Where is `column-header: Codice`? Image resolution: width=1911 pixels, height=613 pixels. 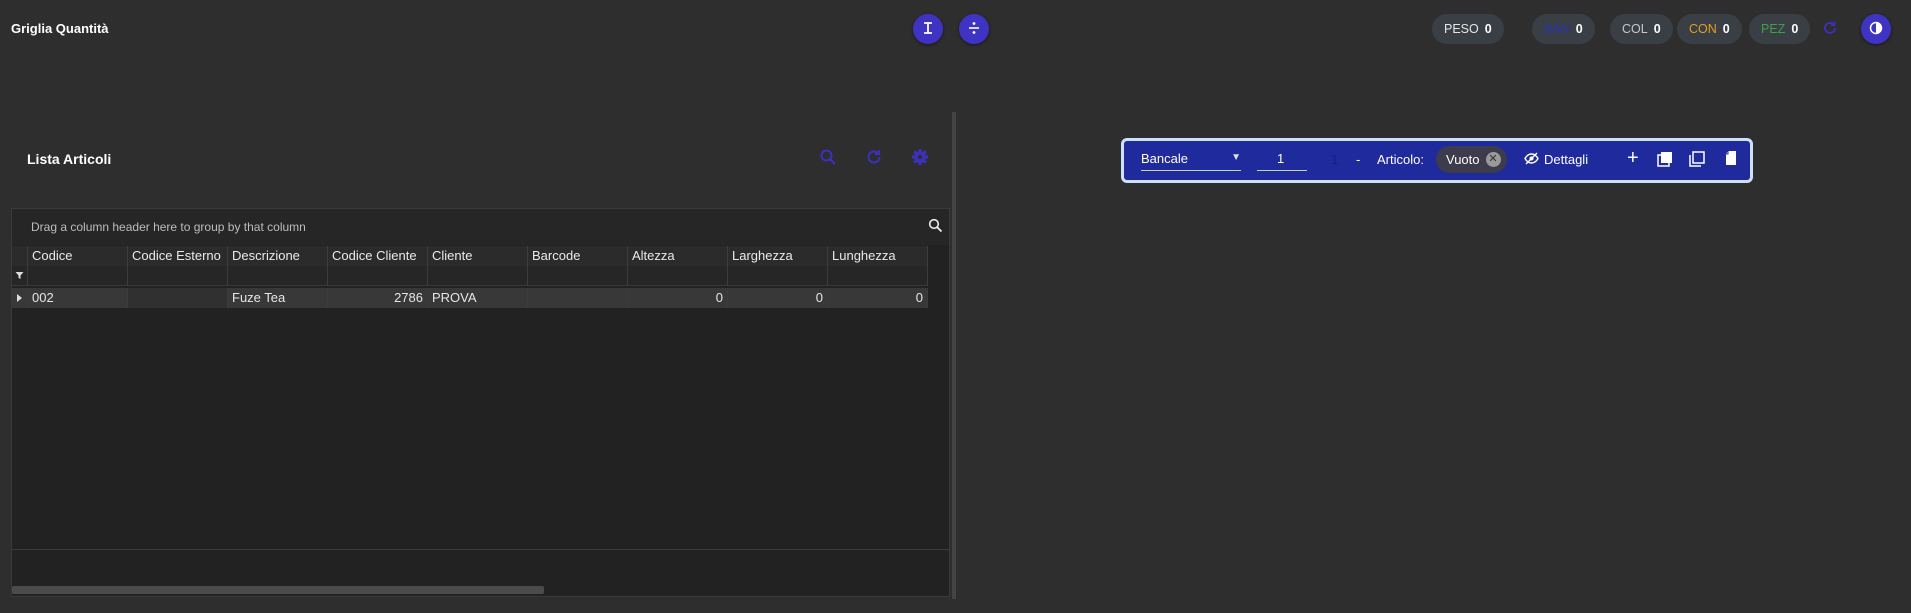
column-header: Codice is located at coordinates (78, 256).